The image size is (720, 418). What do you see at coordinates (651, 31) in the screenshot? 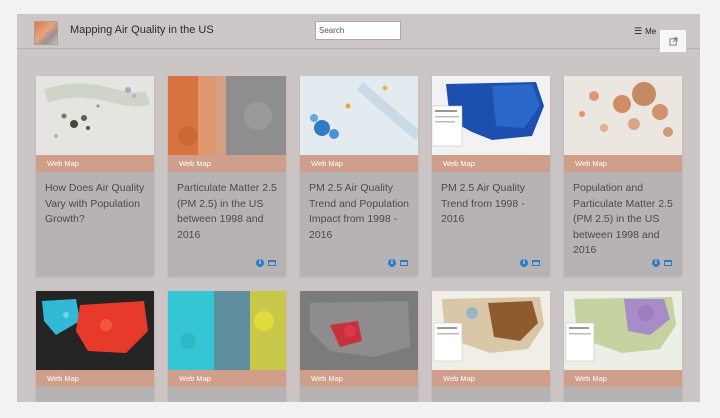
I see `menu-label: Me` at bounding box center [651, 31].